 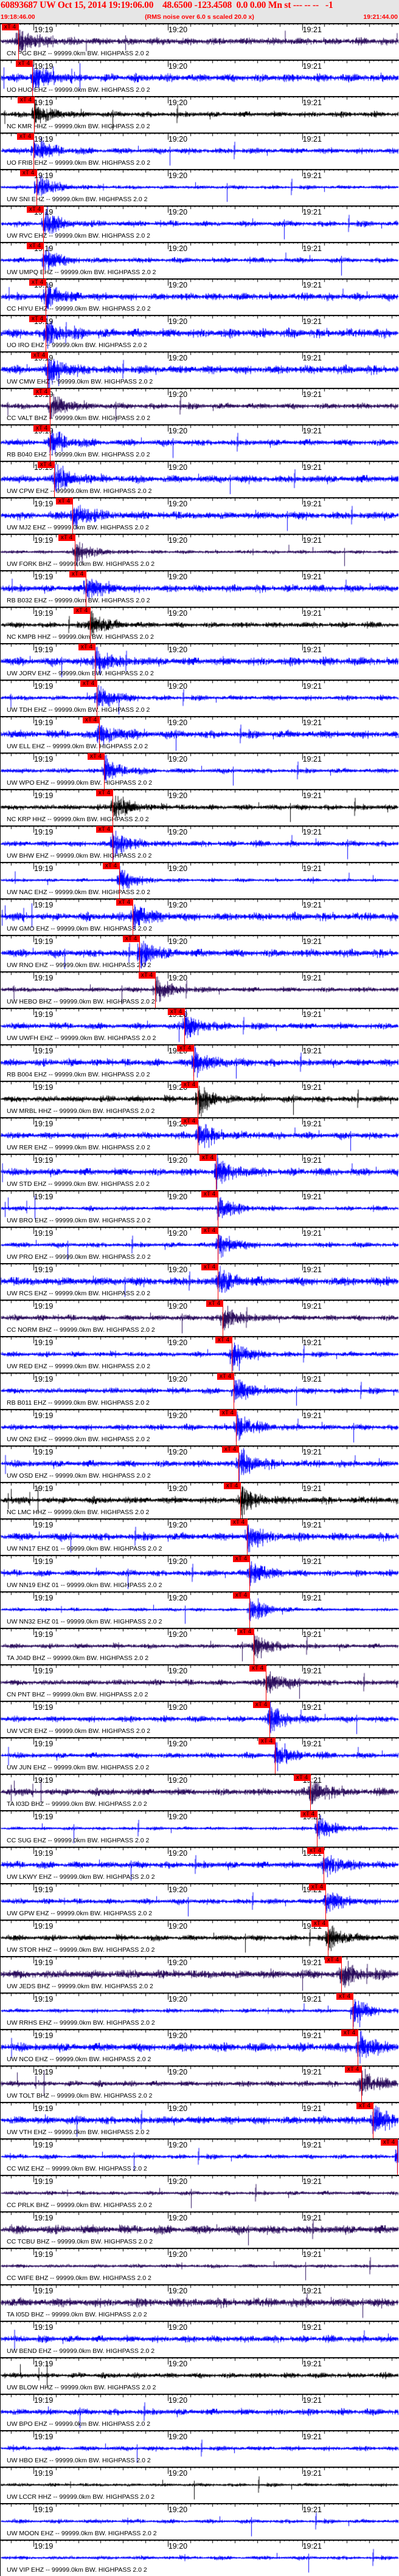 I want to click on station-code: UW FORK BHZ, so click(x=29, y=564).